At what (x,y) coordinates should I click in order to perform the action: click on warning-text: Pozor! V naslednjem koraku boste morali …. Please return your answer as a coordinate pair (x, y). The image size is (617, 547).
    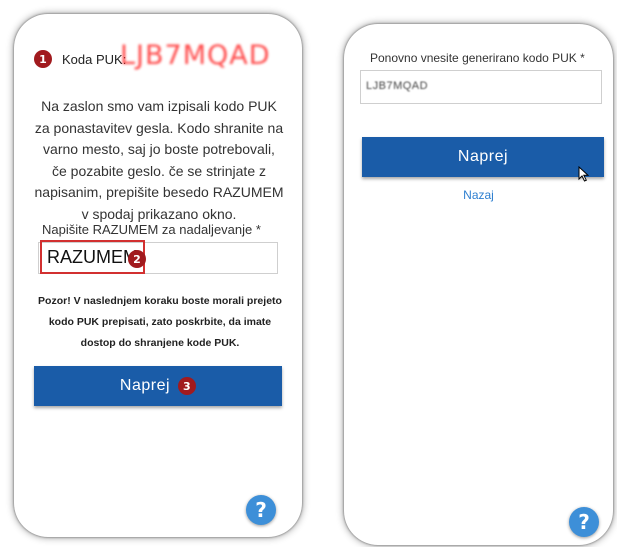
    Looking at the image, I should click on (160, 322).